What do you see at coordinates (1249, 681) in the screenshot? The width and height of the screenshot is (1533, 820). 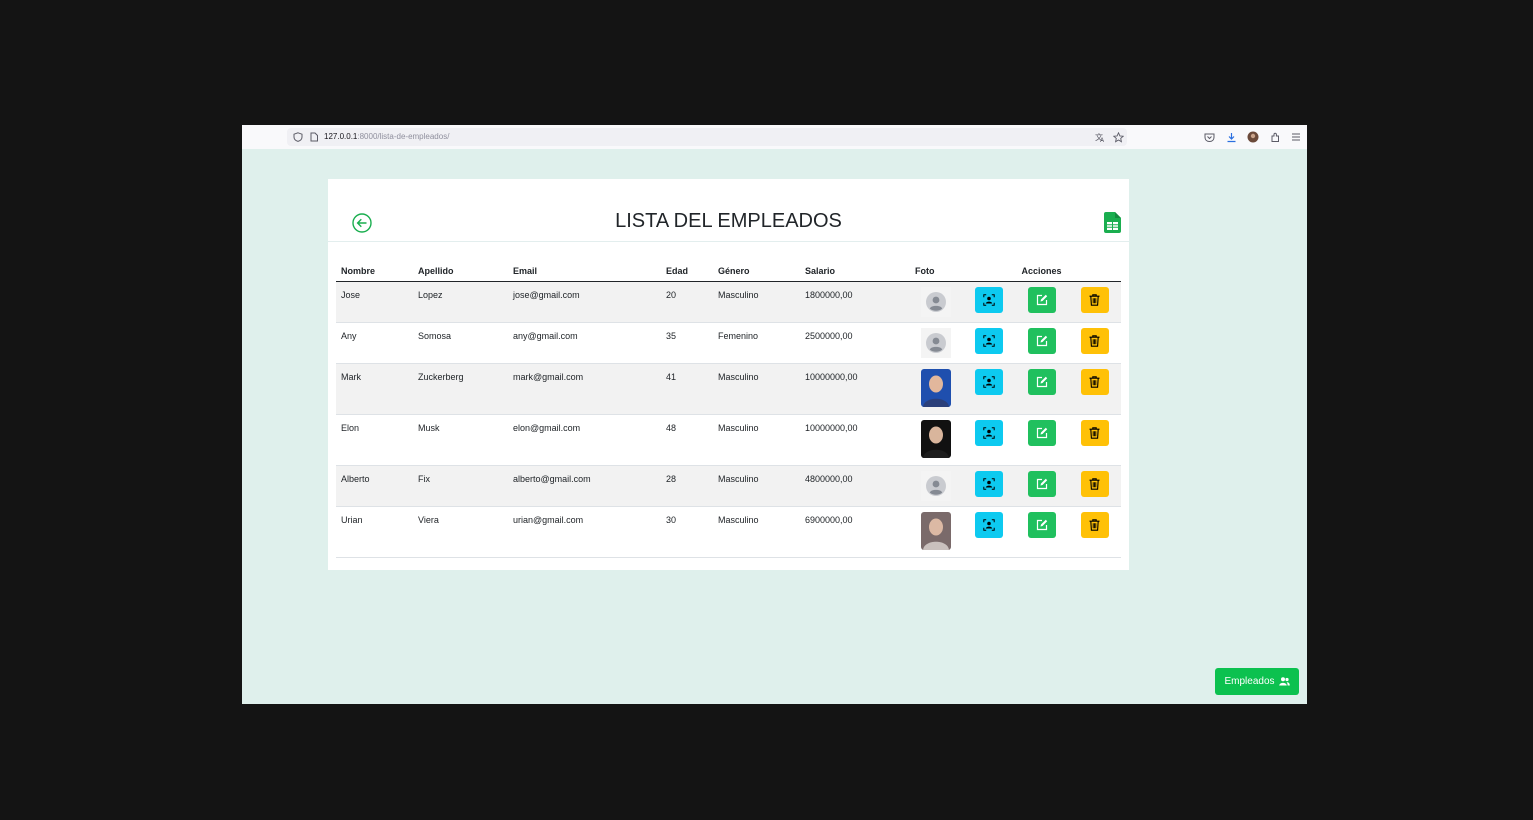 I see `empleados-button-label: Empleados` at bounding box center [1249, 681].